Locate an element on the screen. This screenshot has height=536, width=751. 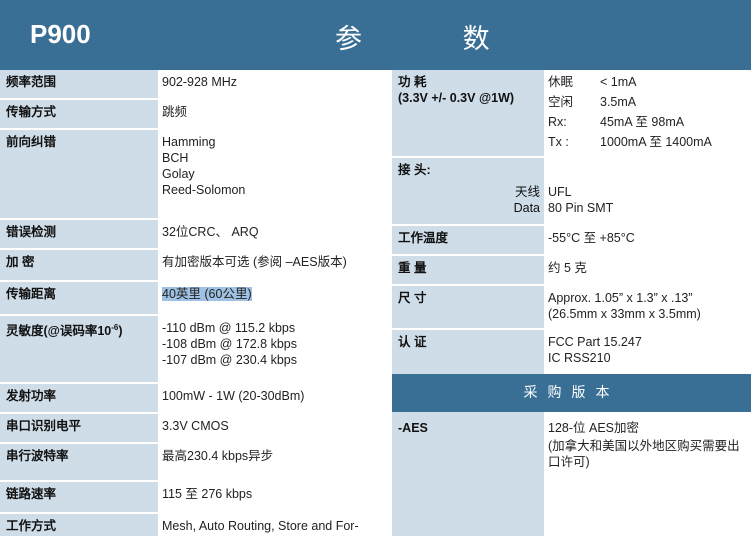
spec-value: 32位CRC、 ARQ is located at coordinates (274, 234).